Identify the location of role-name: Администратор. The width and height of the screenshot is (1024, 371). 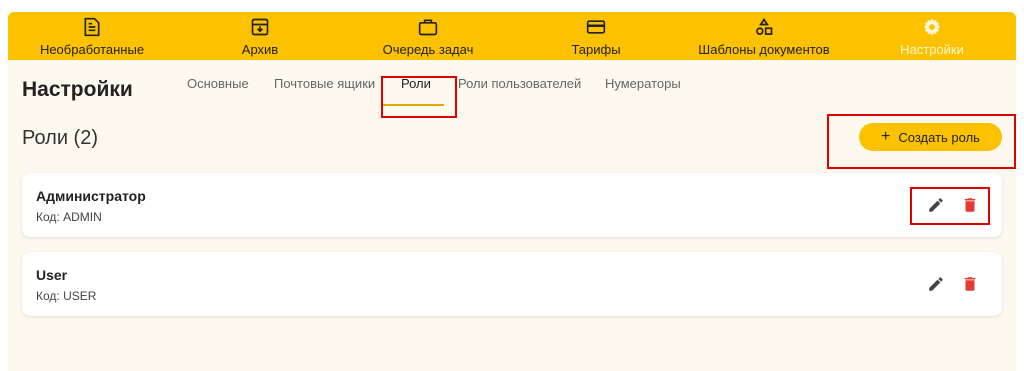
(91, 196).